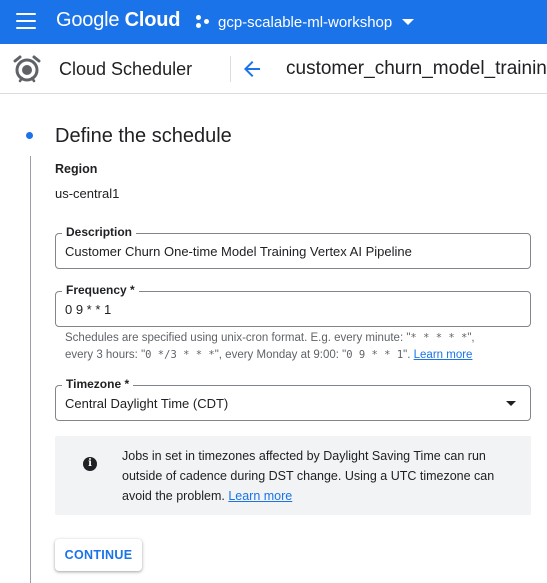 The height and width of the screenshot is (583, 547). Describe the element at coordinates (293, 305) in the screenshot. I see `frequency-field: Frequency * 0 9 * * 1` at that location.